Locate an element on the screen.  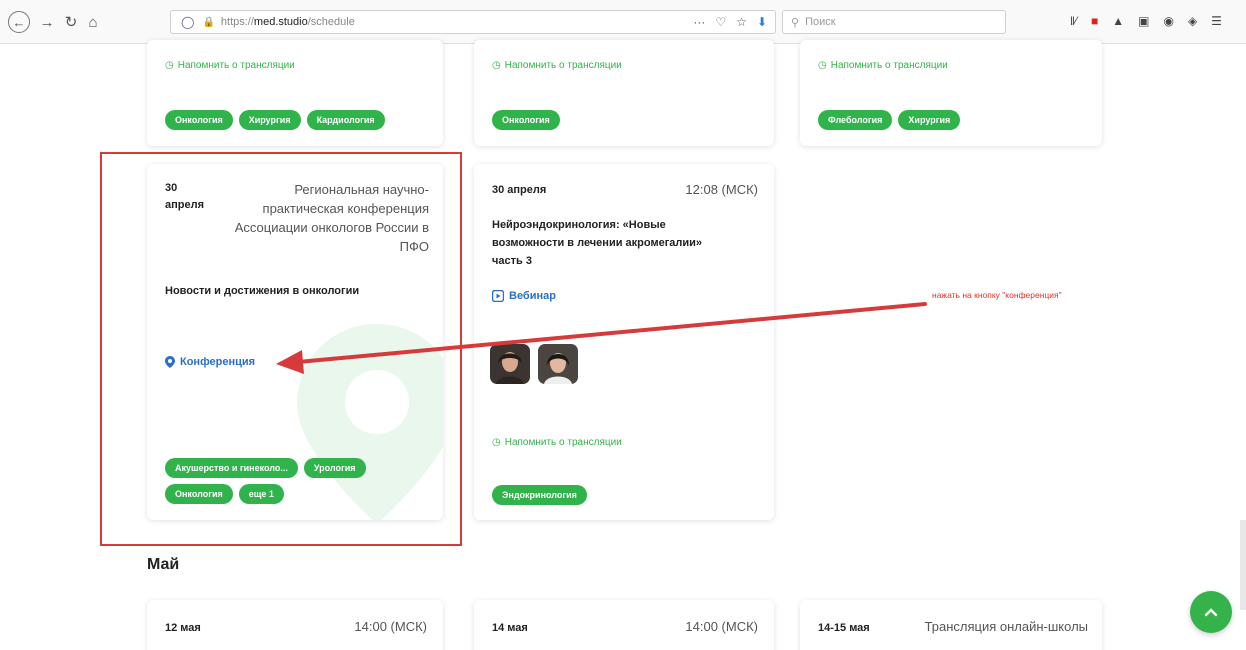
search-input: ⚲ Поиск is located at coordinates (894, 22).